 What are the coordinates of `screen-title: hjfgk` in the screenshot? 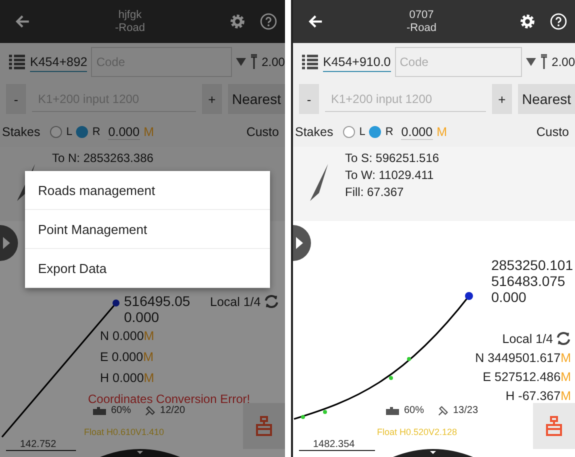 It's located at (130, 15).